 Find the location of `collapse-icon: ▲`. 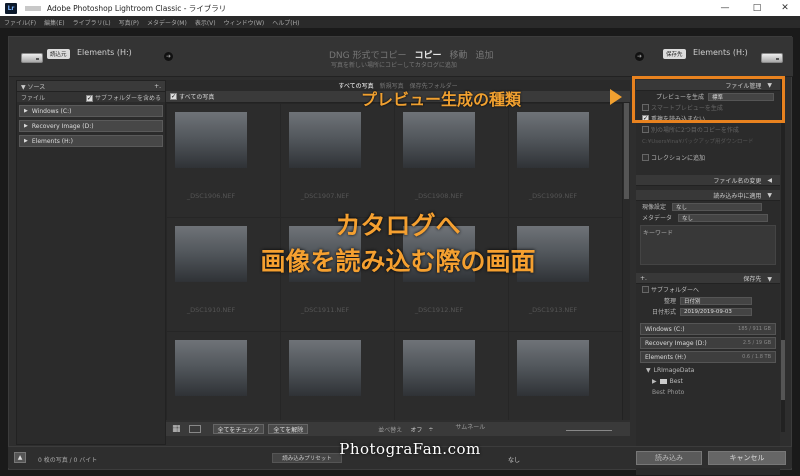

collapse-icon: ▲ is located at coordinates (20, 457).